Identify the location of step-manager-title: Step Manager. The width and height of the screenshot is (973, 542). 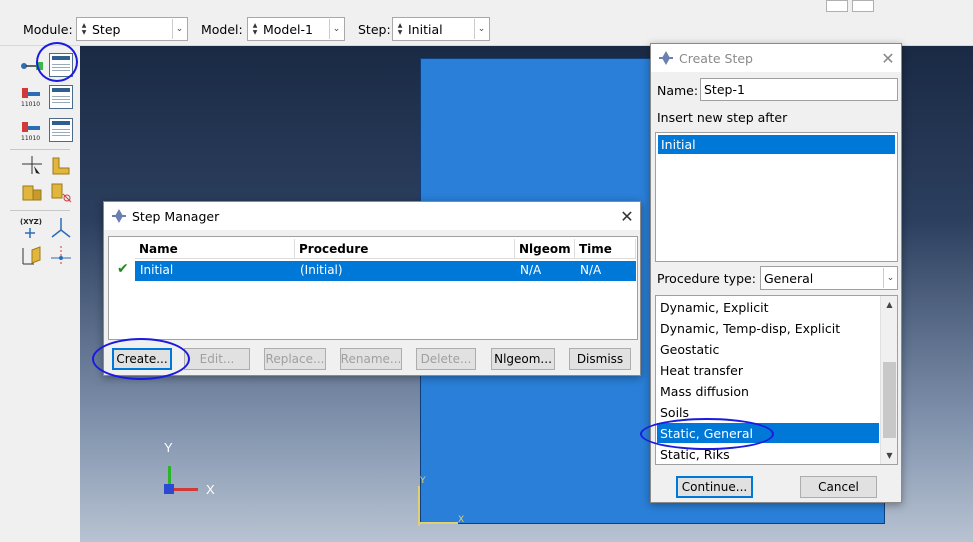
(176, 216).